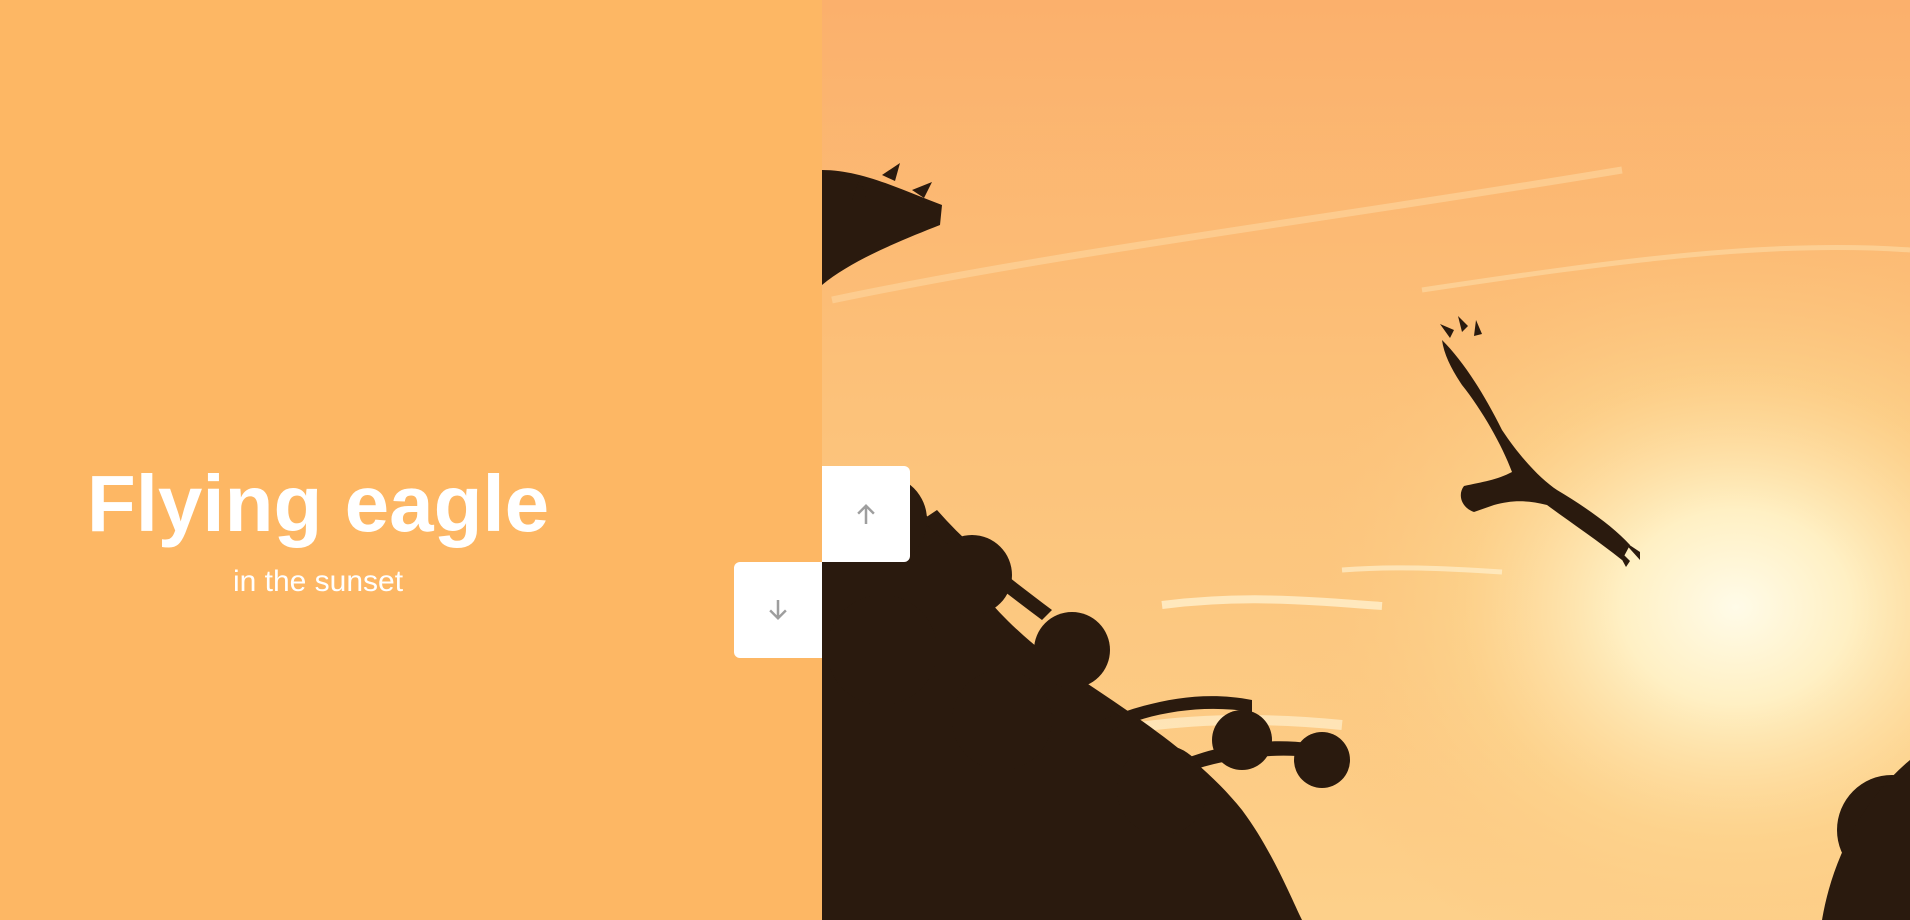  I want to click on slide-caption: Flying eagle in the sunset, so click(318, 529).